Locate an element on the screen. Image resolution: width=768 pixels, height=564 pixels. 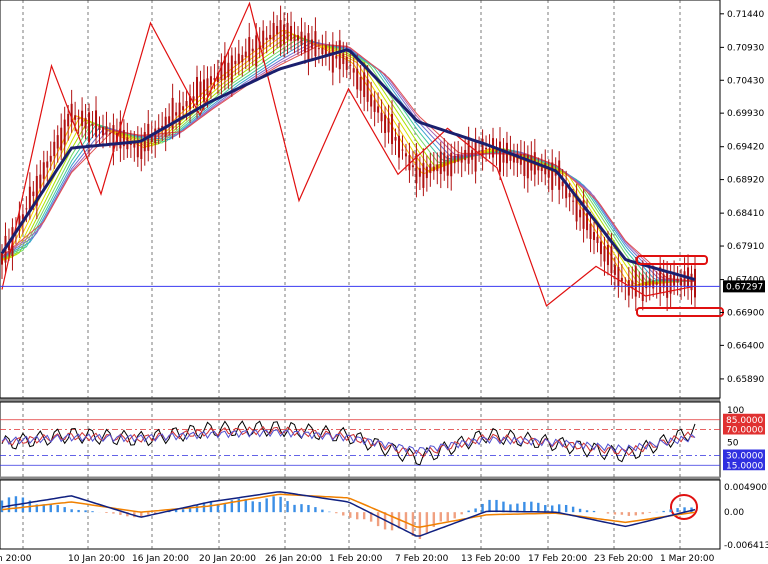
time-label: 7 Feb 20:00 is located at coordinates (422, 559).